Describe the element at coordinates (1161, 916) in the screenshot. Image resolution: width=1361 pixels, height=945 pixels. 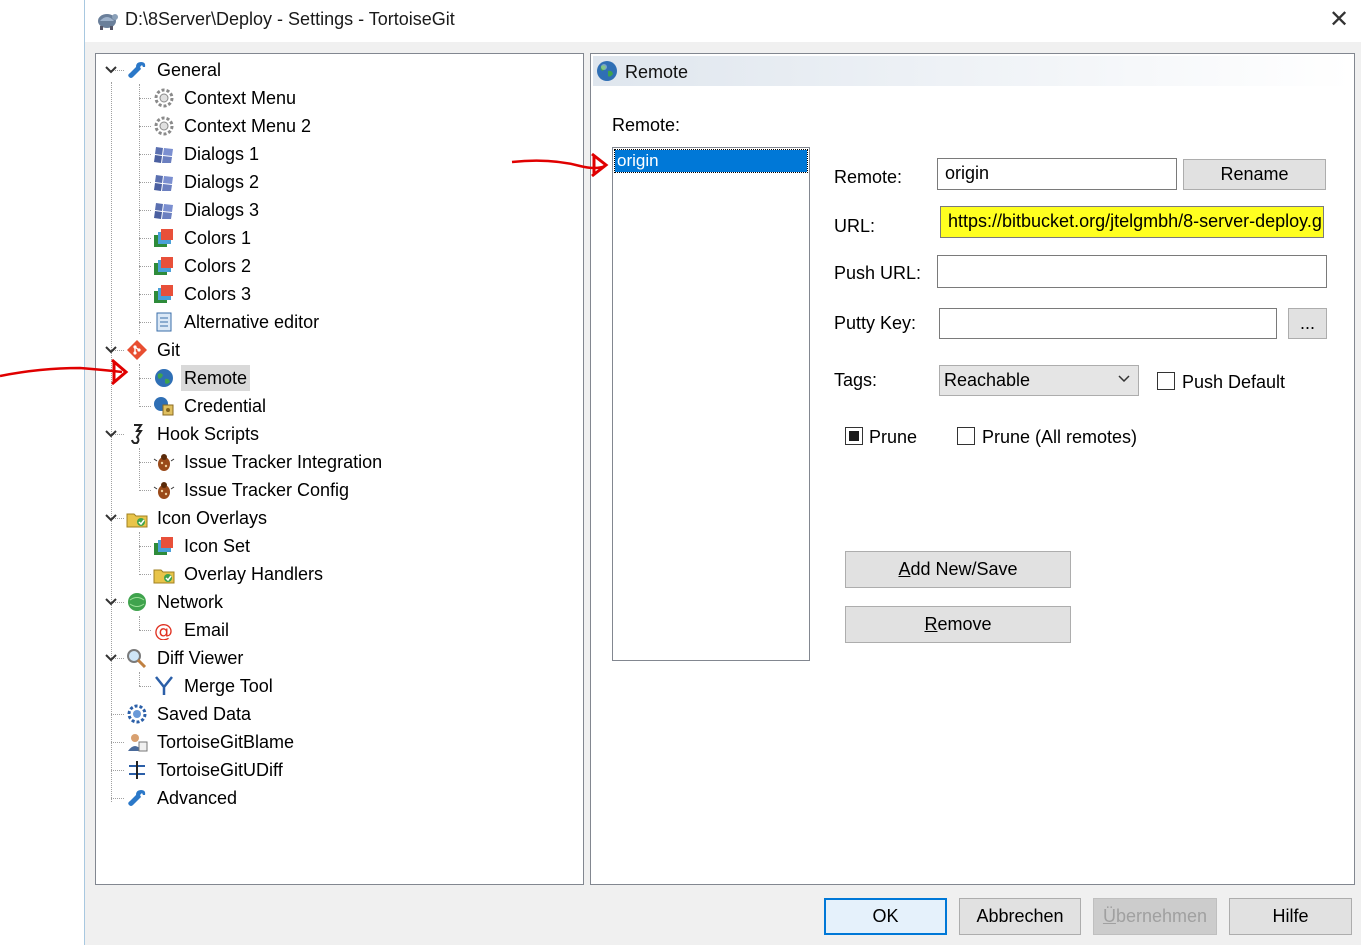
I see `apply-label: bernehmen` at that location.